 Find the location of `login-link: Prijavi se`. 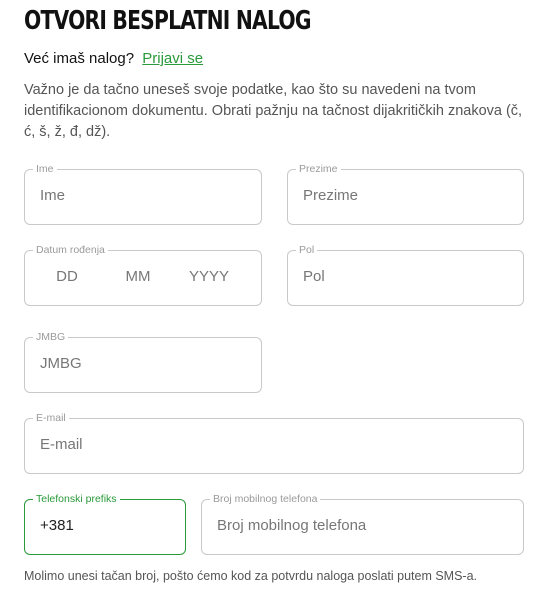

login-link: Prijavi se is located at coordinates (172, 58).